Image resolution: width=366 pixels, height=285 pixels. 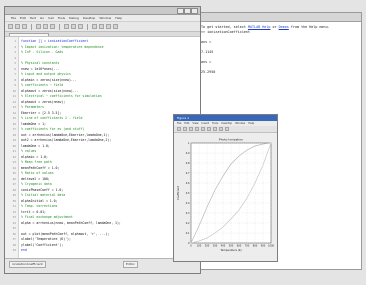 I want to click on status-tab-file: ionizationCoefficient, so click(x=27, y=264).